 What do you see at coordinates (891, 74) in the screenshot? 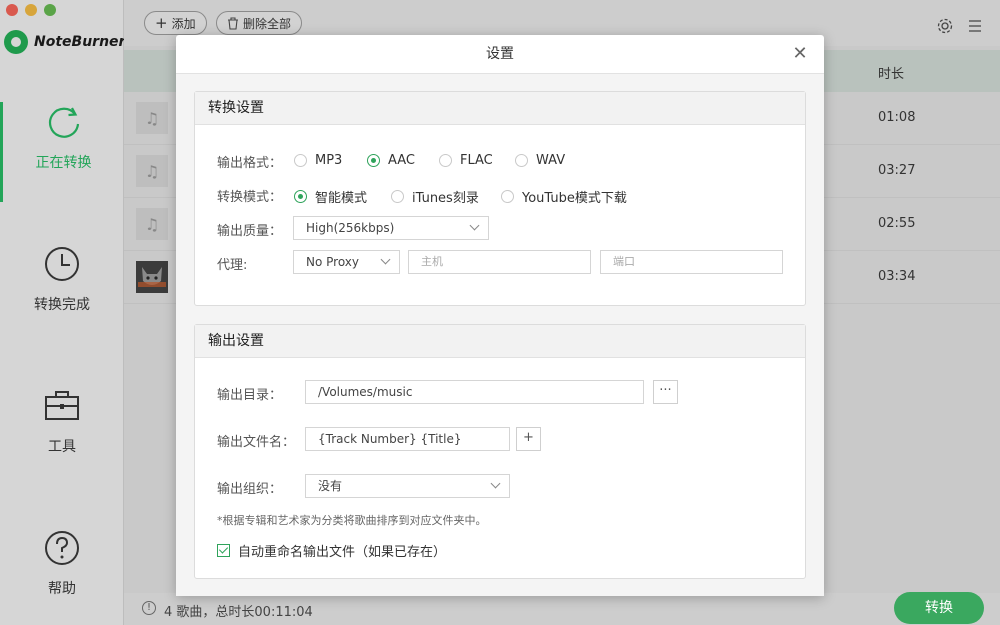
I see `duration-column-header: 时长` at bounding box center [891, 74].